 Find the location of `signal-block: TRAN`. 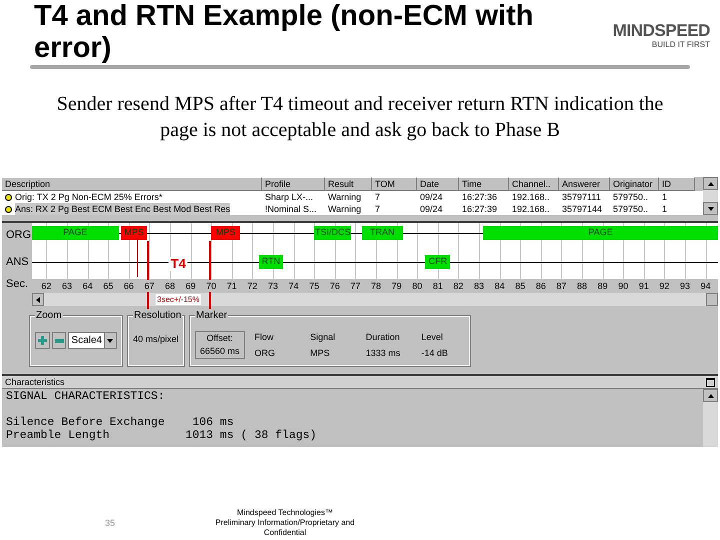

signal-block: TRAN is located at coordinates (382, 233).